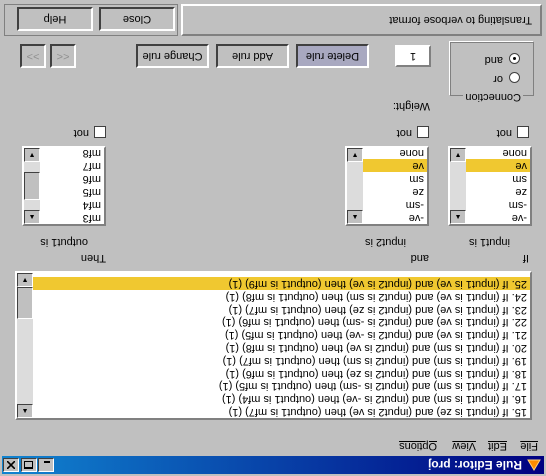  I want to click on help-button-label: Help, so click(55, 19).